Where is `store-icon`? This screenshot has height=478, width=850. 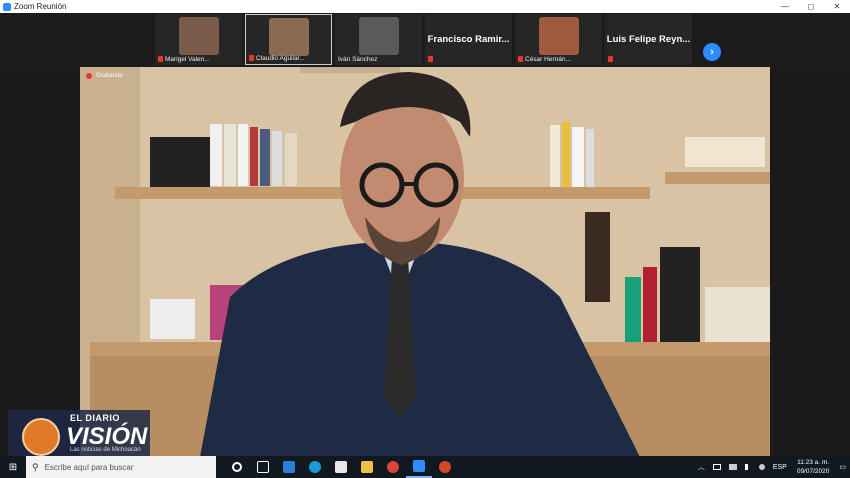 store-icon is located at coordinates (341, 467).